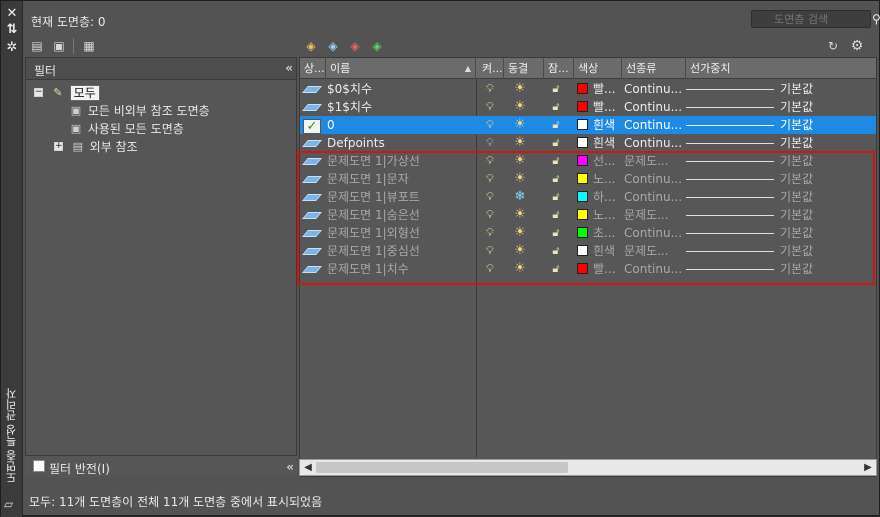 The image size is (880, 517). What do you see at coordinates (38, 92) in the screenshot?
I see `collapse-tree-icon: −` at bounding box center [38, 92].